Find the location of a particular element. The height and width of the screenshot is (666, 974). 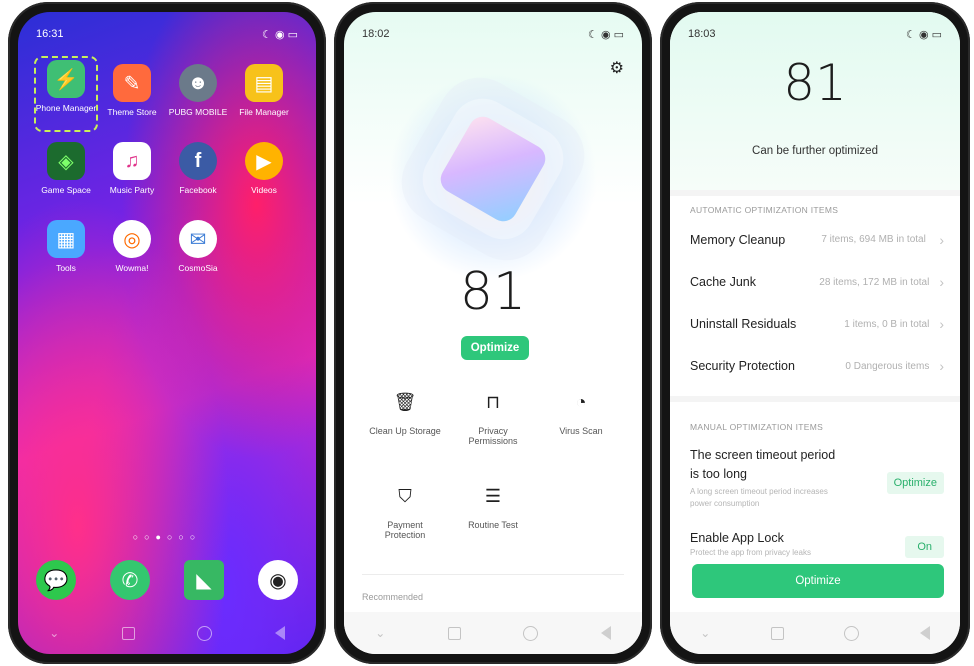

app-cosmosia: ✉ CosmoSia is located at coordinates (198, 246).